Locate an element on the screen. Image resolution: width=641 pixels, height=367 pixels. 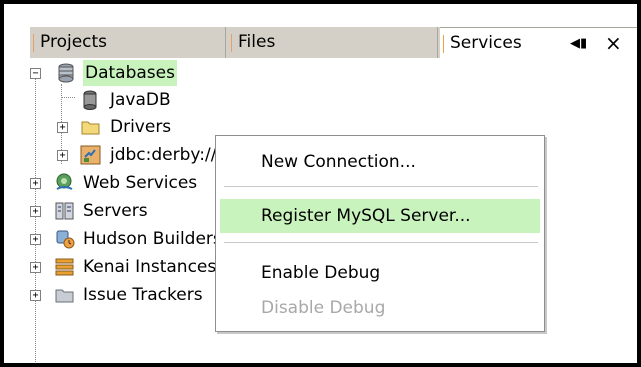
tab-projects-label: Projects is located at coordinates (74, 42).